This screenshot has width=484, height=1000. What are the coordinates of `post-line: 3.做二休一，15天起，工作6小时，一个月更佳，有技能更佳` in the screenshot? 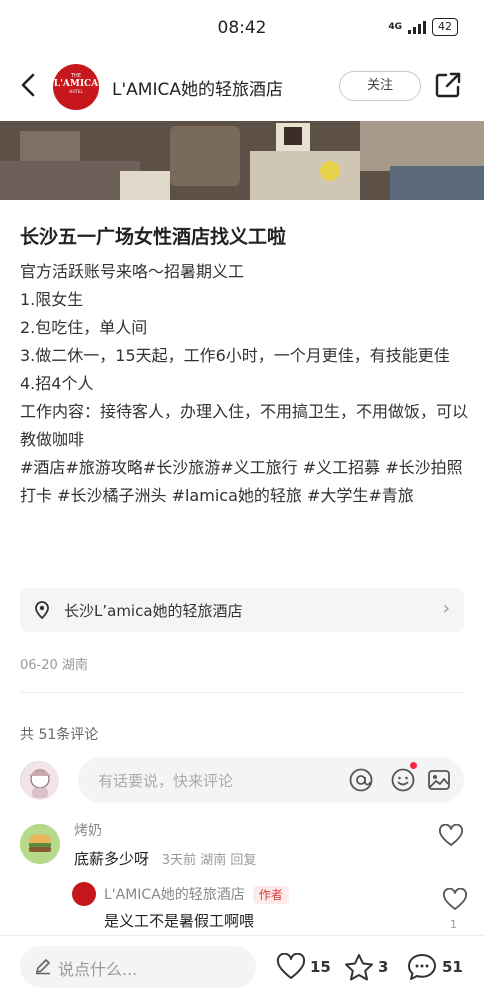 It's located at (235, 355).